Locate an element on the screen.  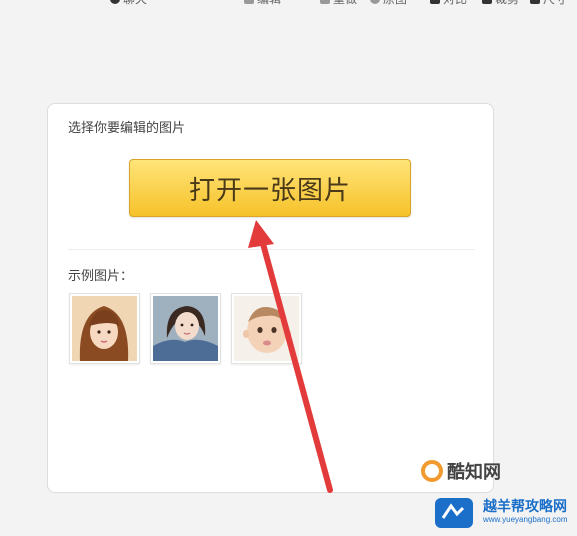
example-photo-3-image is located at coordinates (266, 328).